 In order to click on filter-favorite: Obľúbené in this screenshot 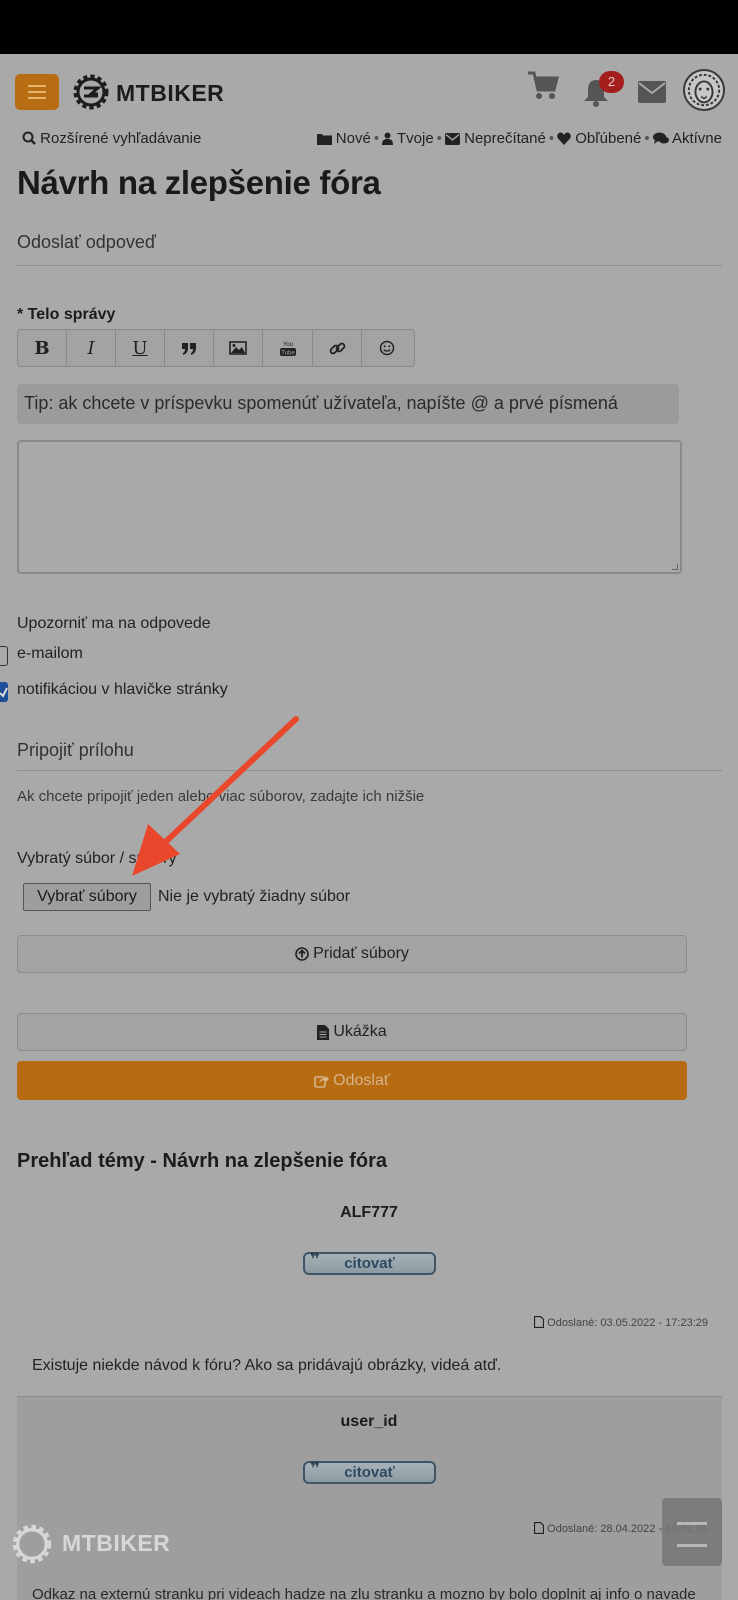, I will do `click(599, 138)`.